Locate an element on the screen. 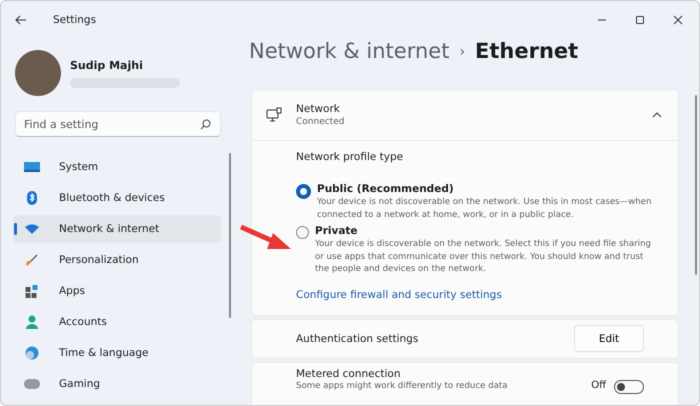 The height and width of the screenshot is (406, 700). sidebar-item: Bluetooth & devices is located at coordinates (117, 198).